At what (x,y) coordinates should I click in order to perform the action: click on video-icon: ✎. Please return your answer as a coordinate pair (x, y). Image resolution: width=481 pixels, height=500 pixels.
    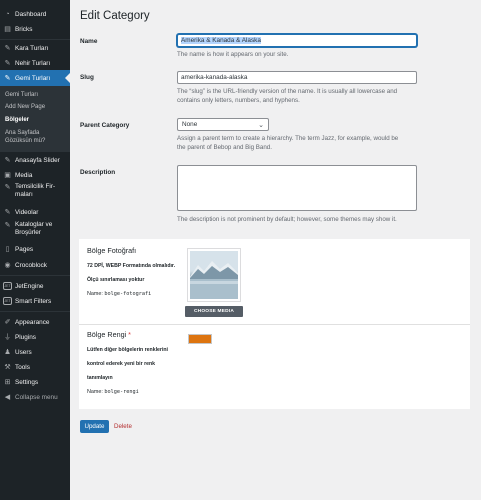
    Looking at the image, I should click on (7, 212).